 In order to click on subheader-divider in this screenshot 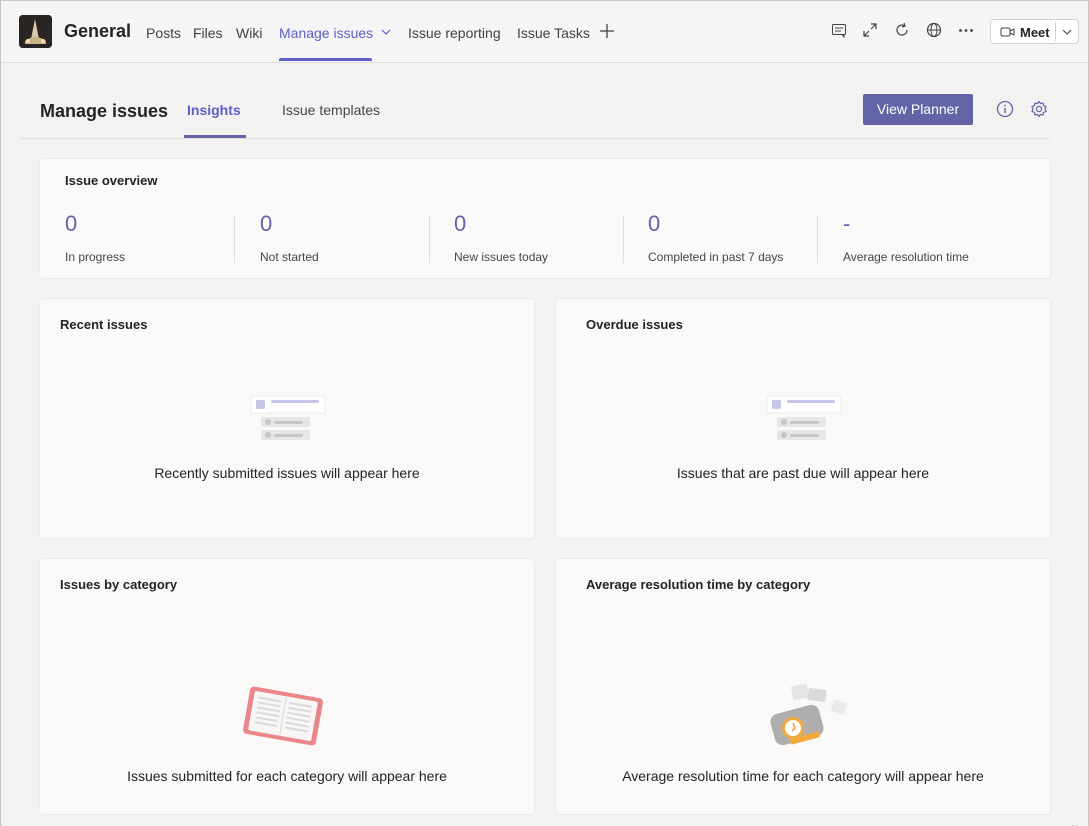, I will do `click(535, 138)`.